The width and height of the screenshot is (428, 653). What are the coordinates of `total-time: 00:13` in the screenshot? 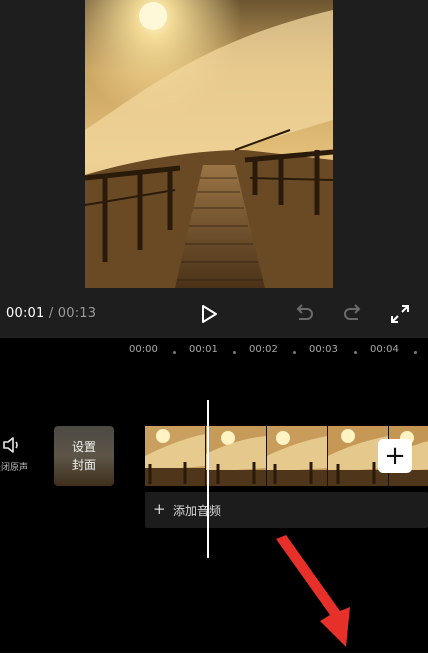 It's located at (77, 313).